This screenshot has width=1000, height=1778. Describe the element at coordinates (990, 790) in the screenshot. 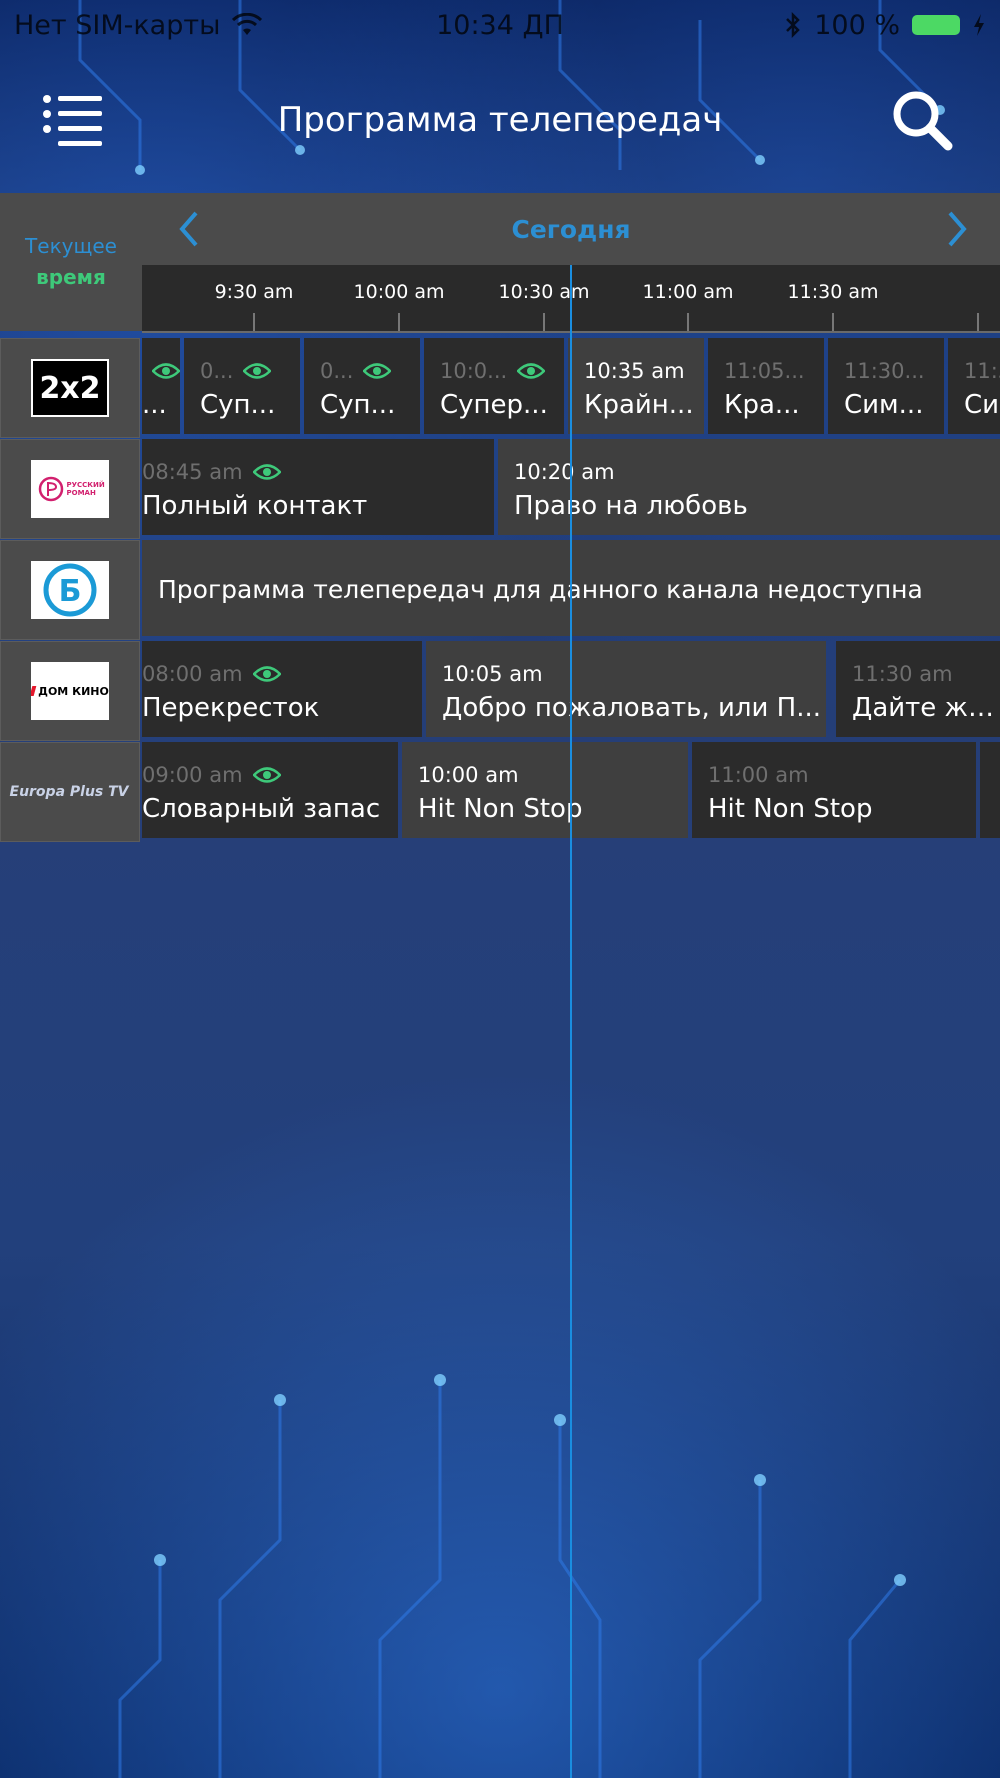

I see `program-cell` at that location.